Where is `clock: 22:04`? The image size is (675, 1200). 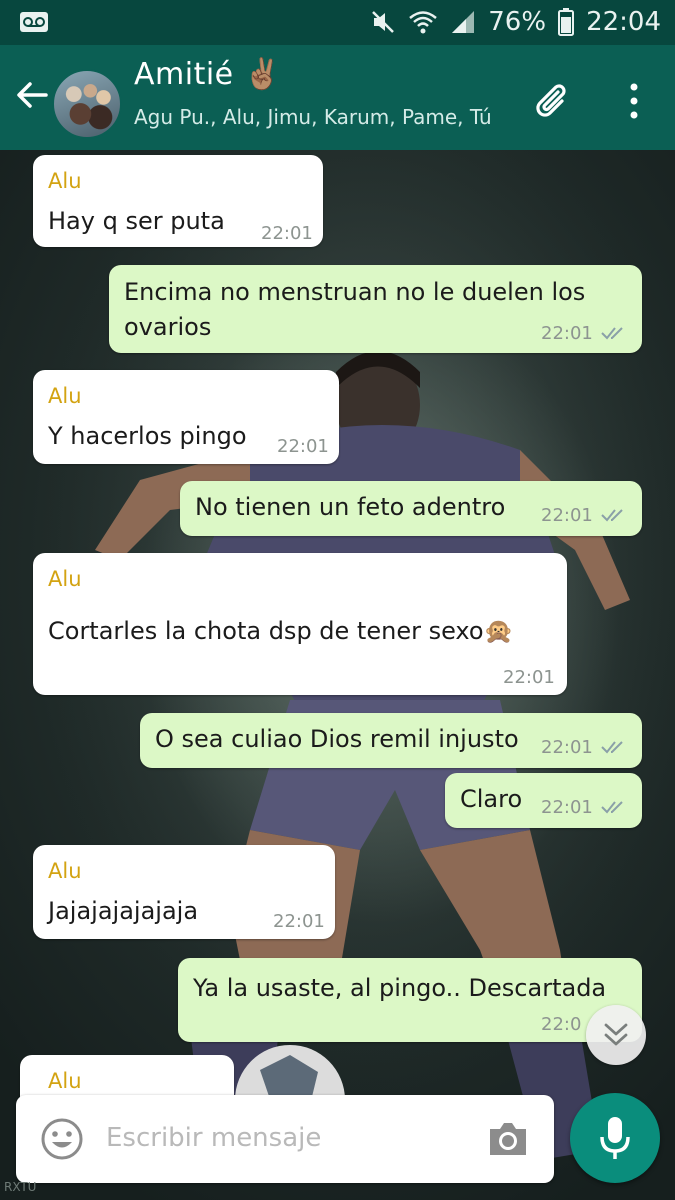
clock: 22:04 is located at coordinates (623, 22).